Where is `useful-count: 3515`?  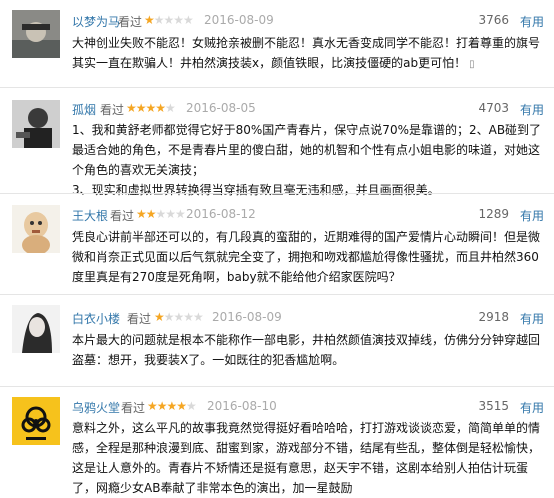
useful-count: 3515 is located at coordinates (493, 406).